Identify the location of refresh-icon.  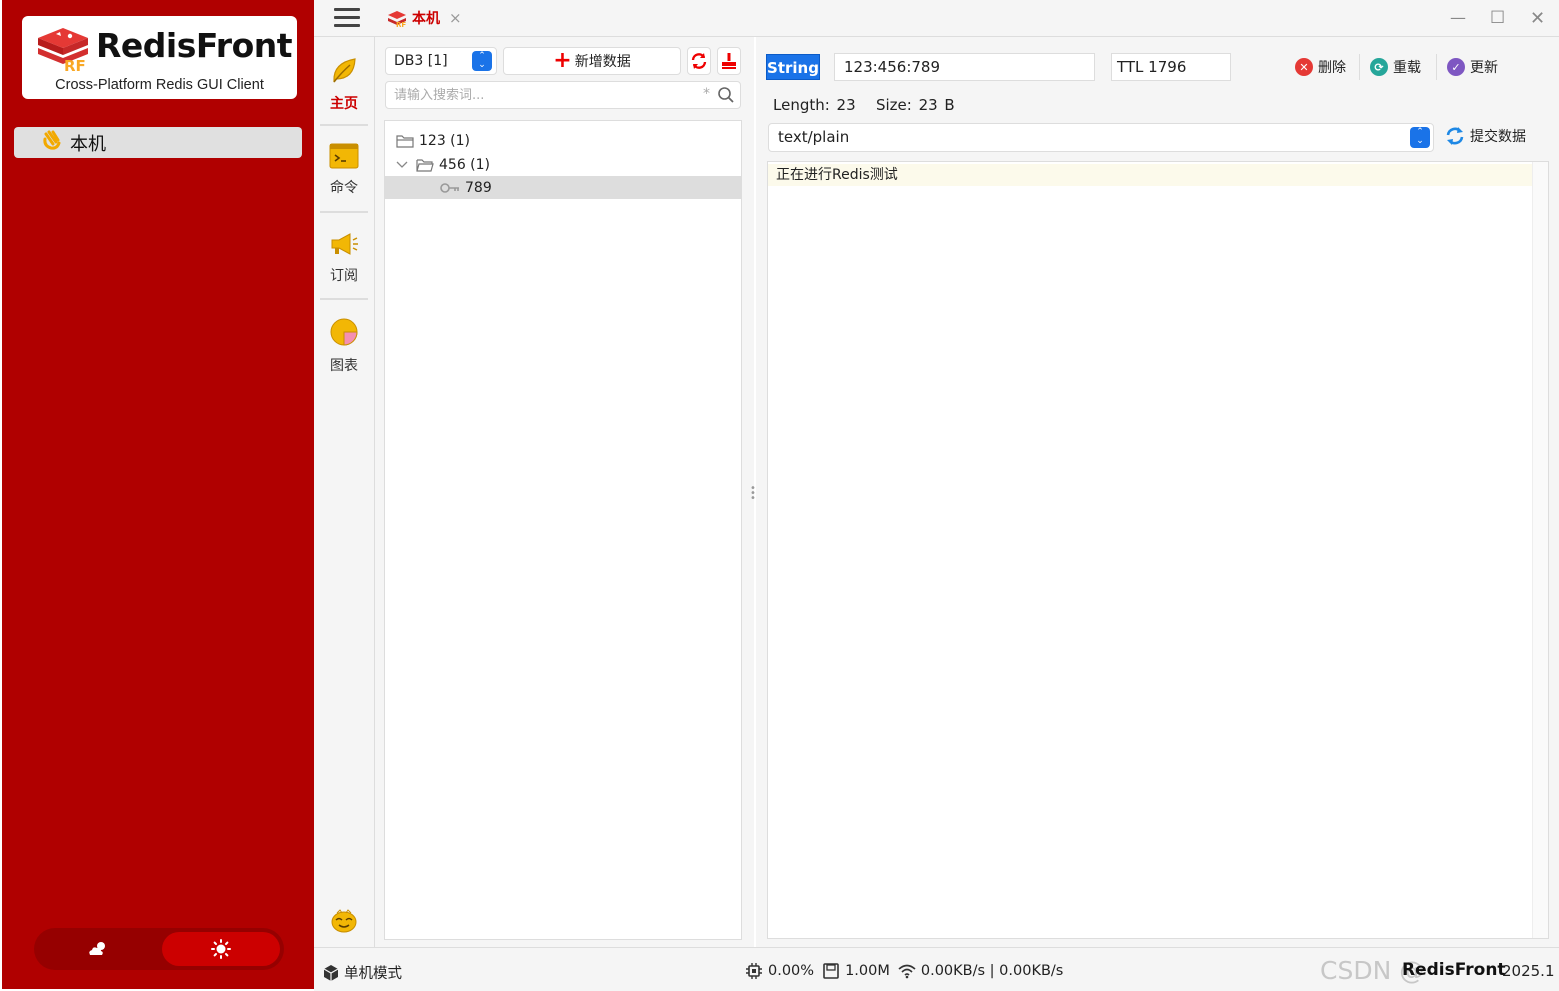
(699, 61).